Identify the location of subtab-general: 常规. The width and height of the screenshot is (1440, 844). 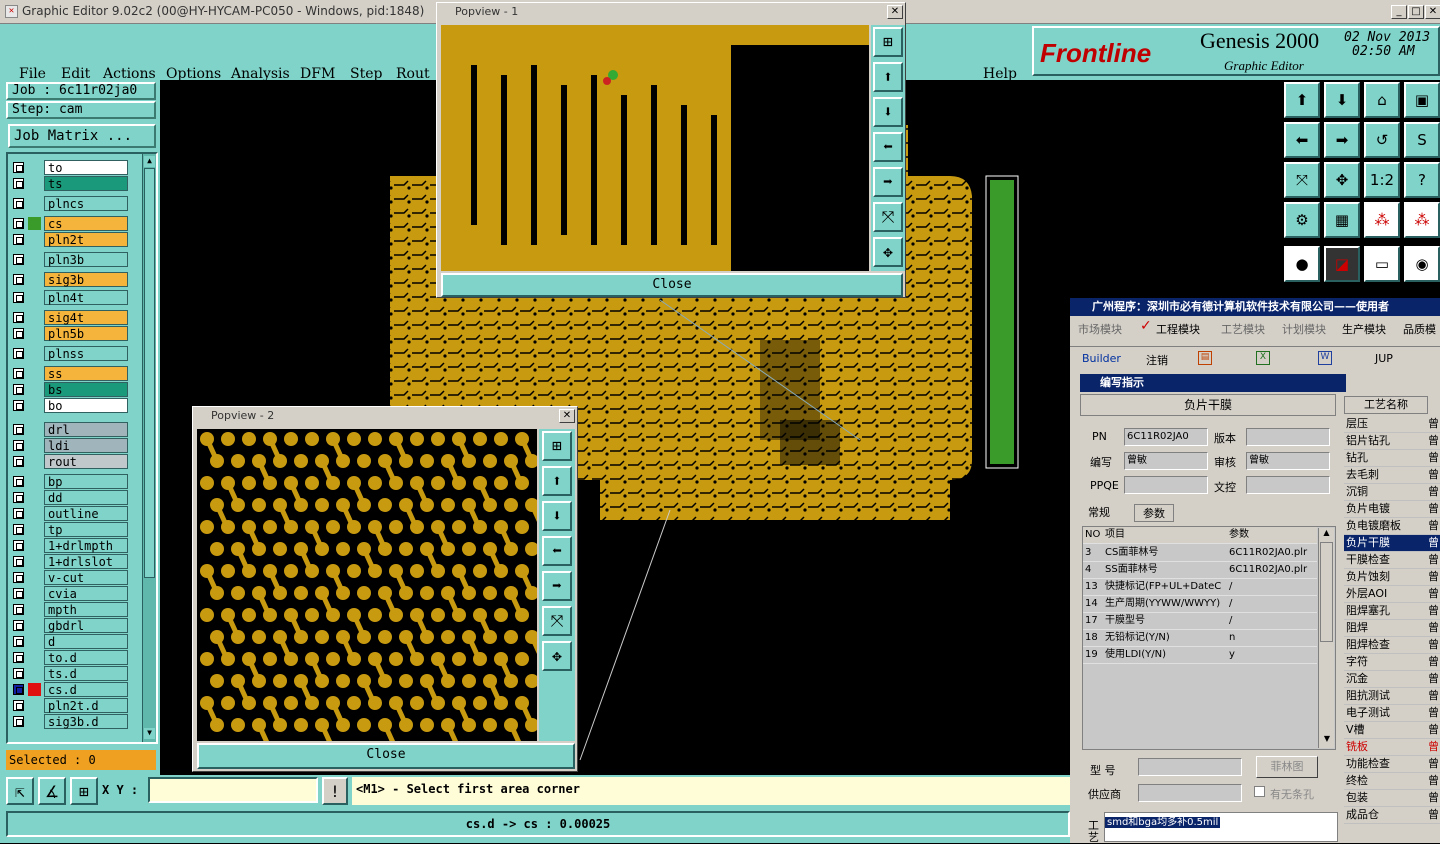
(1099, 512).